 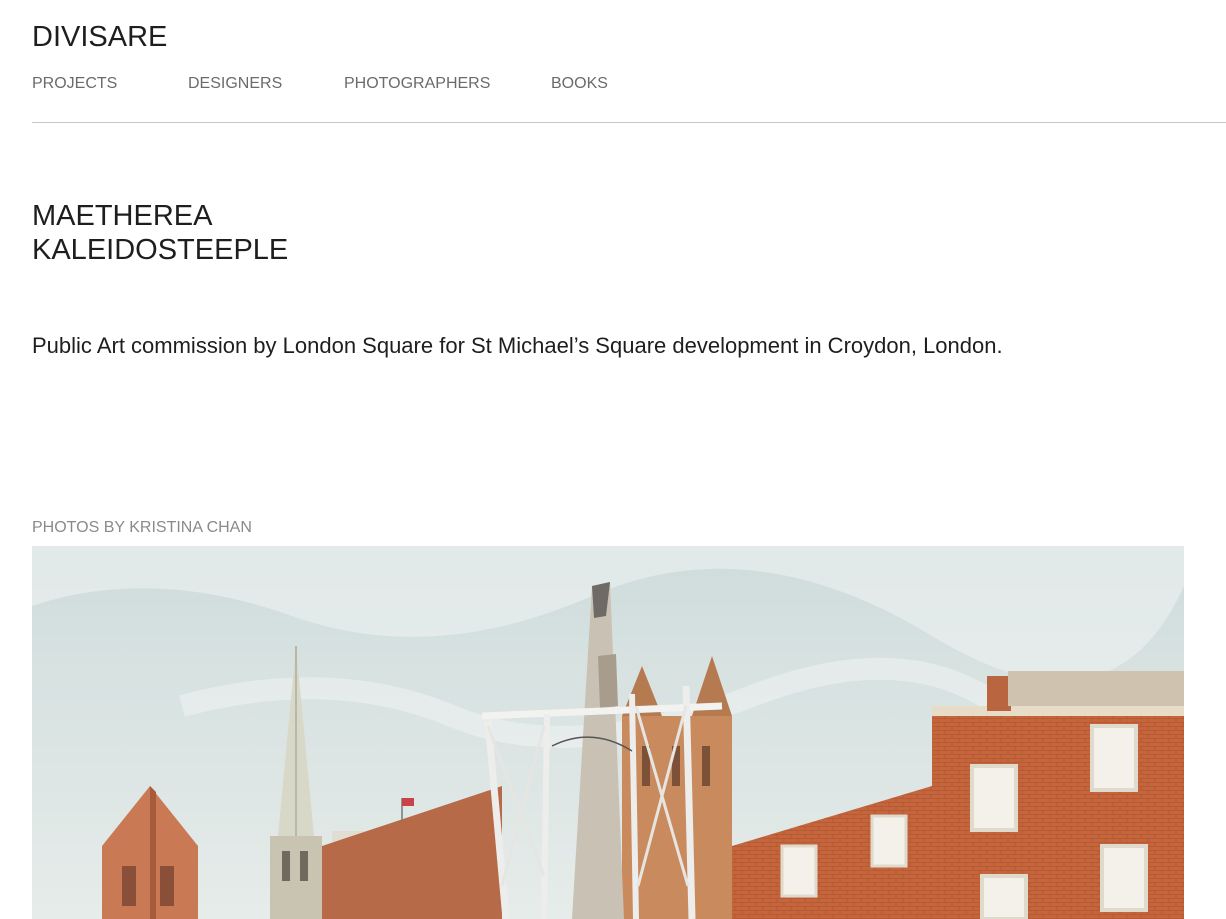 I want to click on project-title-line-2: KALEIDOSTEEPLE, so click(x=160, y=250).